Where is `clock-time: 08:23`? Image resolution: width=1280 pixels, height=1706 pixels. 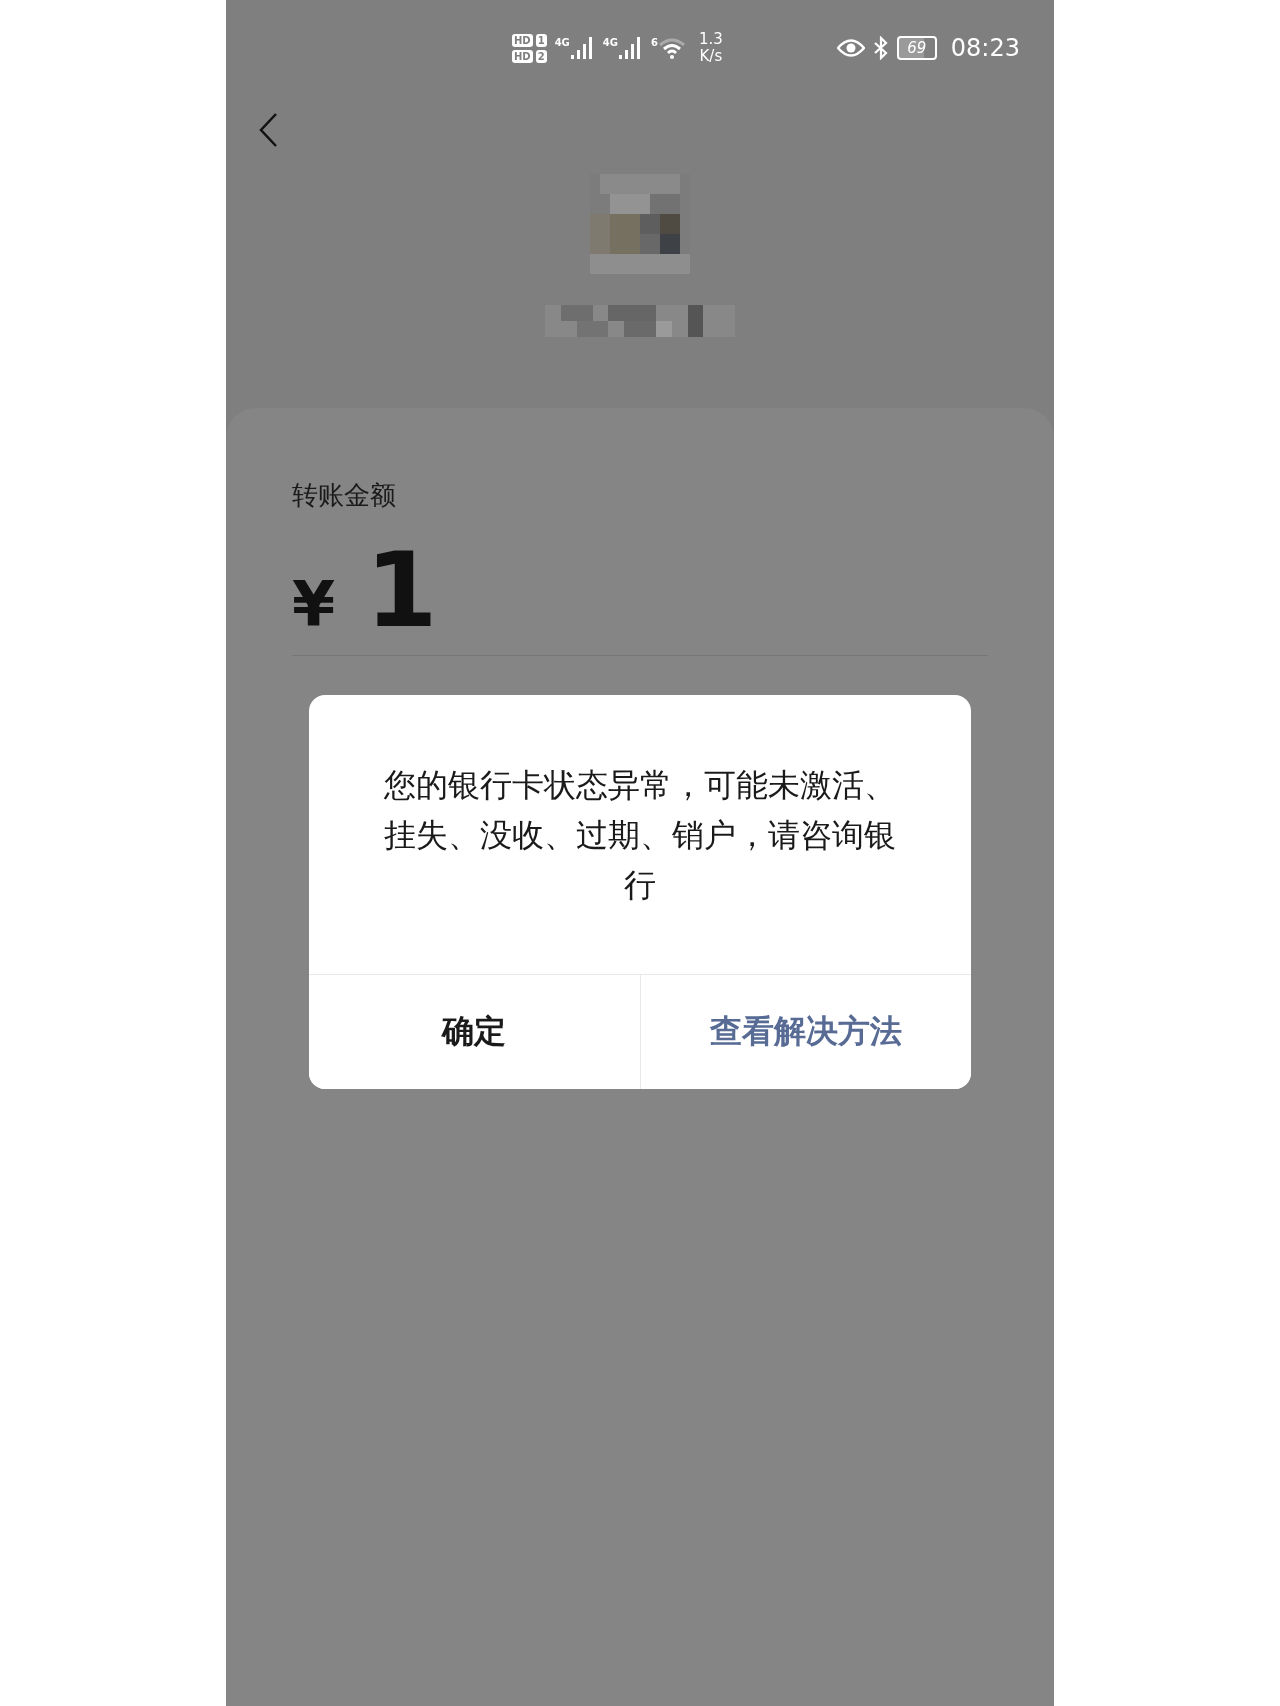 clock-time: 08:23 is located at coordinates (985, 48).